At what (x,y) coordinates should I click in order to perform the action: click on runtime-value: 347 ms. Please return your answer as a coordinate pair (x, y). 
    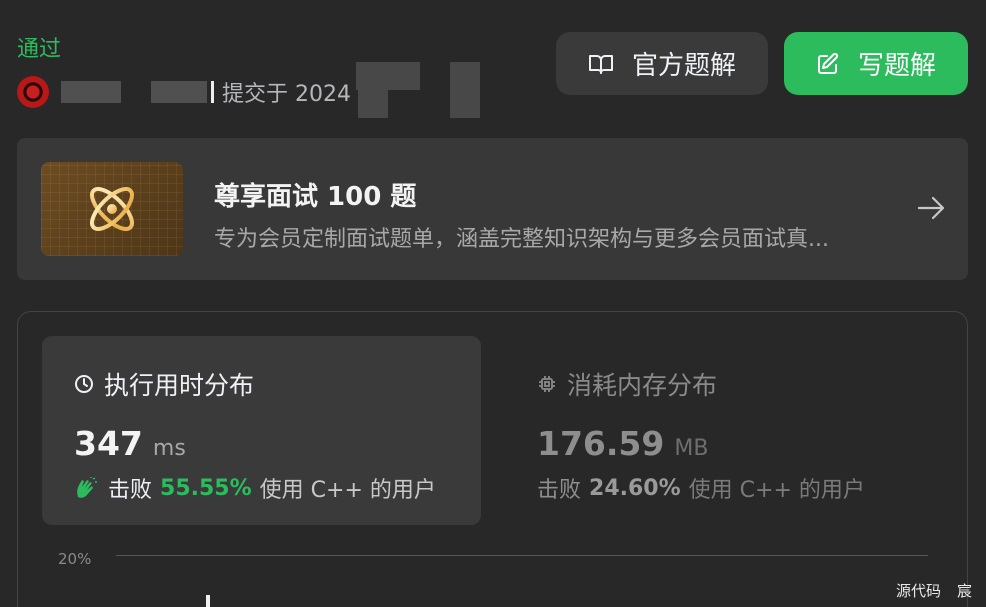
    Looking at the image, I should click on (130, 443).